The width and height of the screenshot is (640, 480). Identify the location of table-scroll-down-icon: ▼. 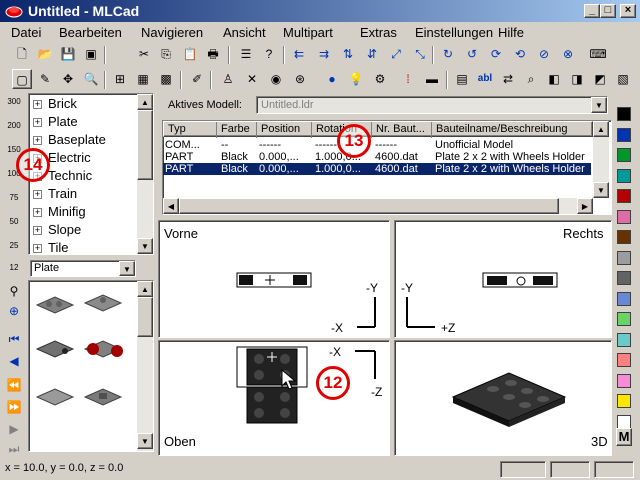
(601, 190).